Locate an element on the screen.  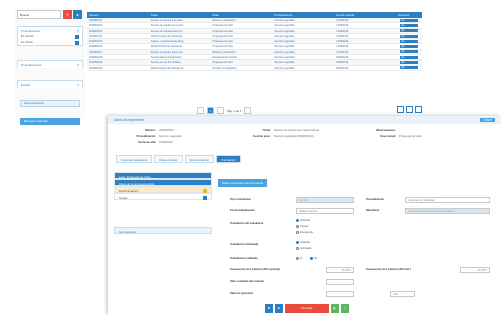
radio-option: Urgente is located at coordinates (302, 226).